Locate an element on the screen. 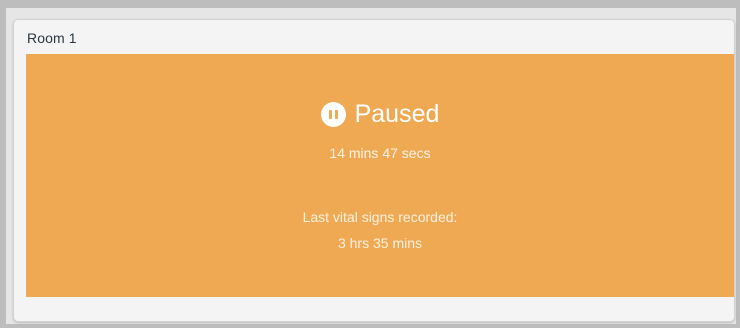 The image size is (740, 328). pause-icon is located at coordinates (333, 114).